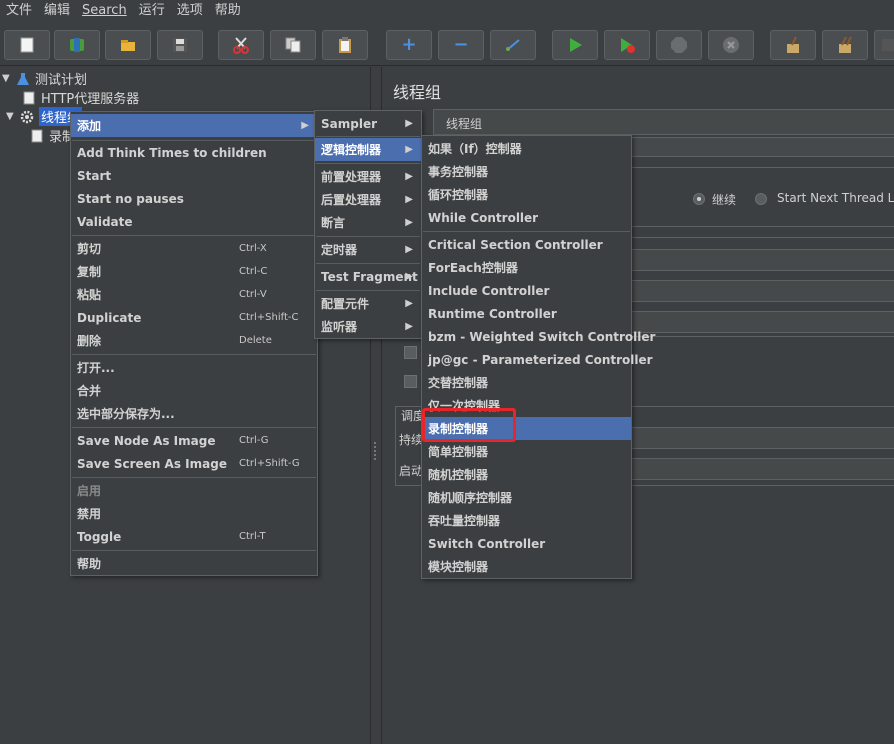 The width and height of the screenshot is (894, 744). I want to click on collapse-button: −, so click(461, 45).